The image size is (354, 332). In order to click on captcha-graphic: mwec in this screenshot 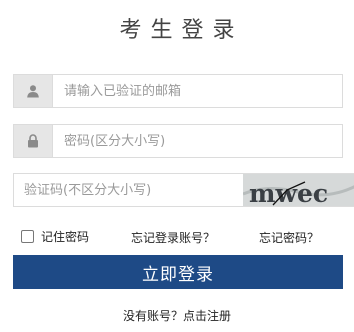, I will do `click(298, 190)`.